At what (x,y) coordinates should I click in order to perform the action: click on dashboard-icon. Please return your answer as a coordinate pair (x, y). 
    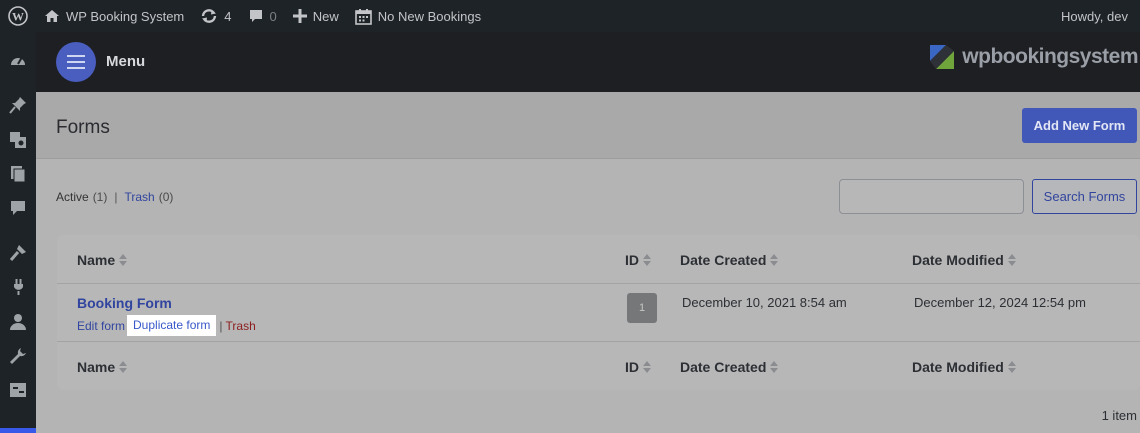
    Looking at the image, I should click on (18, 61).